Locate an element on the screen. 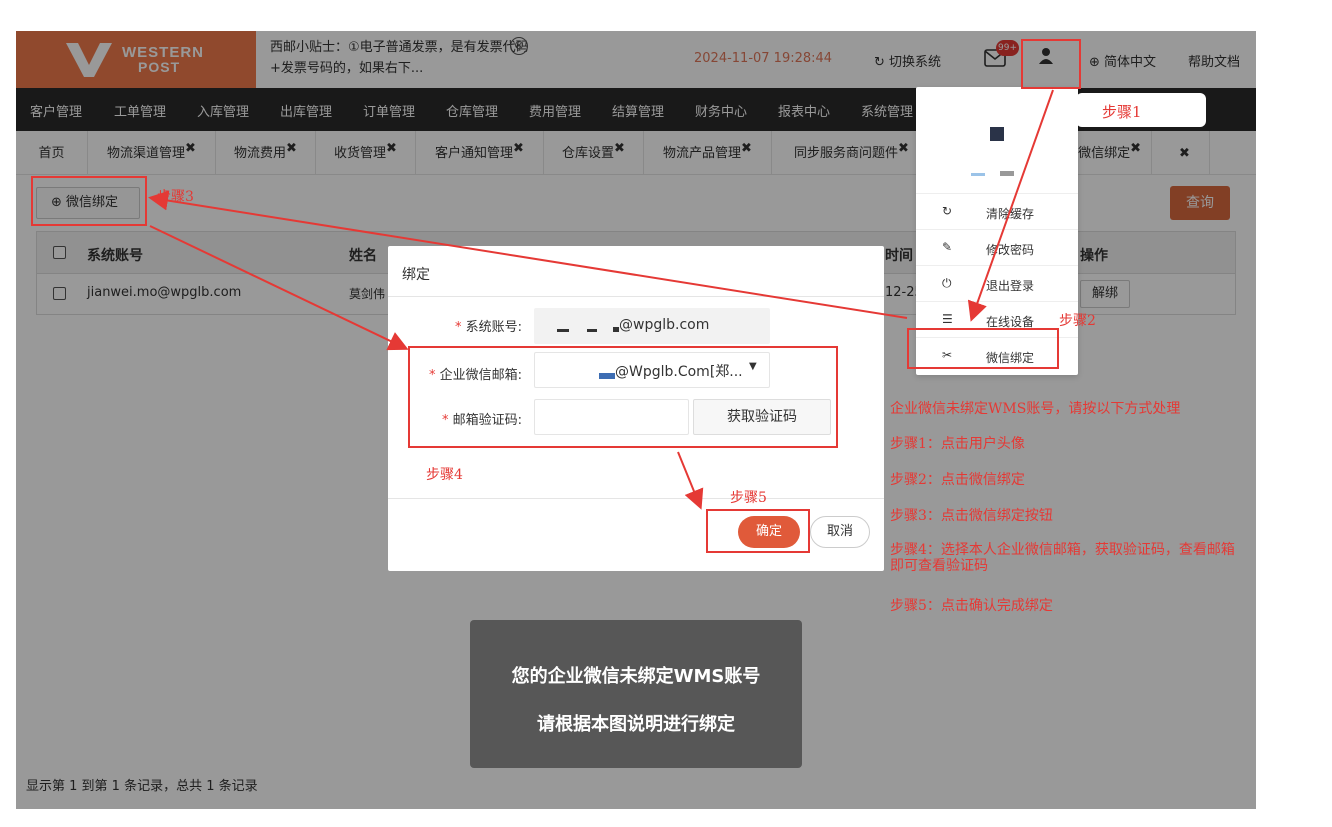 The image size is (1332, 827). pencil-icon: ✎ is located at coordinates (947, 247).